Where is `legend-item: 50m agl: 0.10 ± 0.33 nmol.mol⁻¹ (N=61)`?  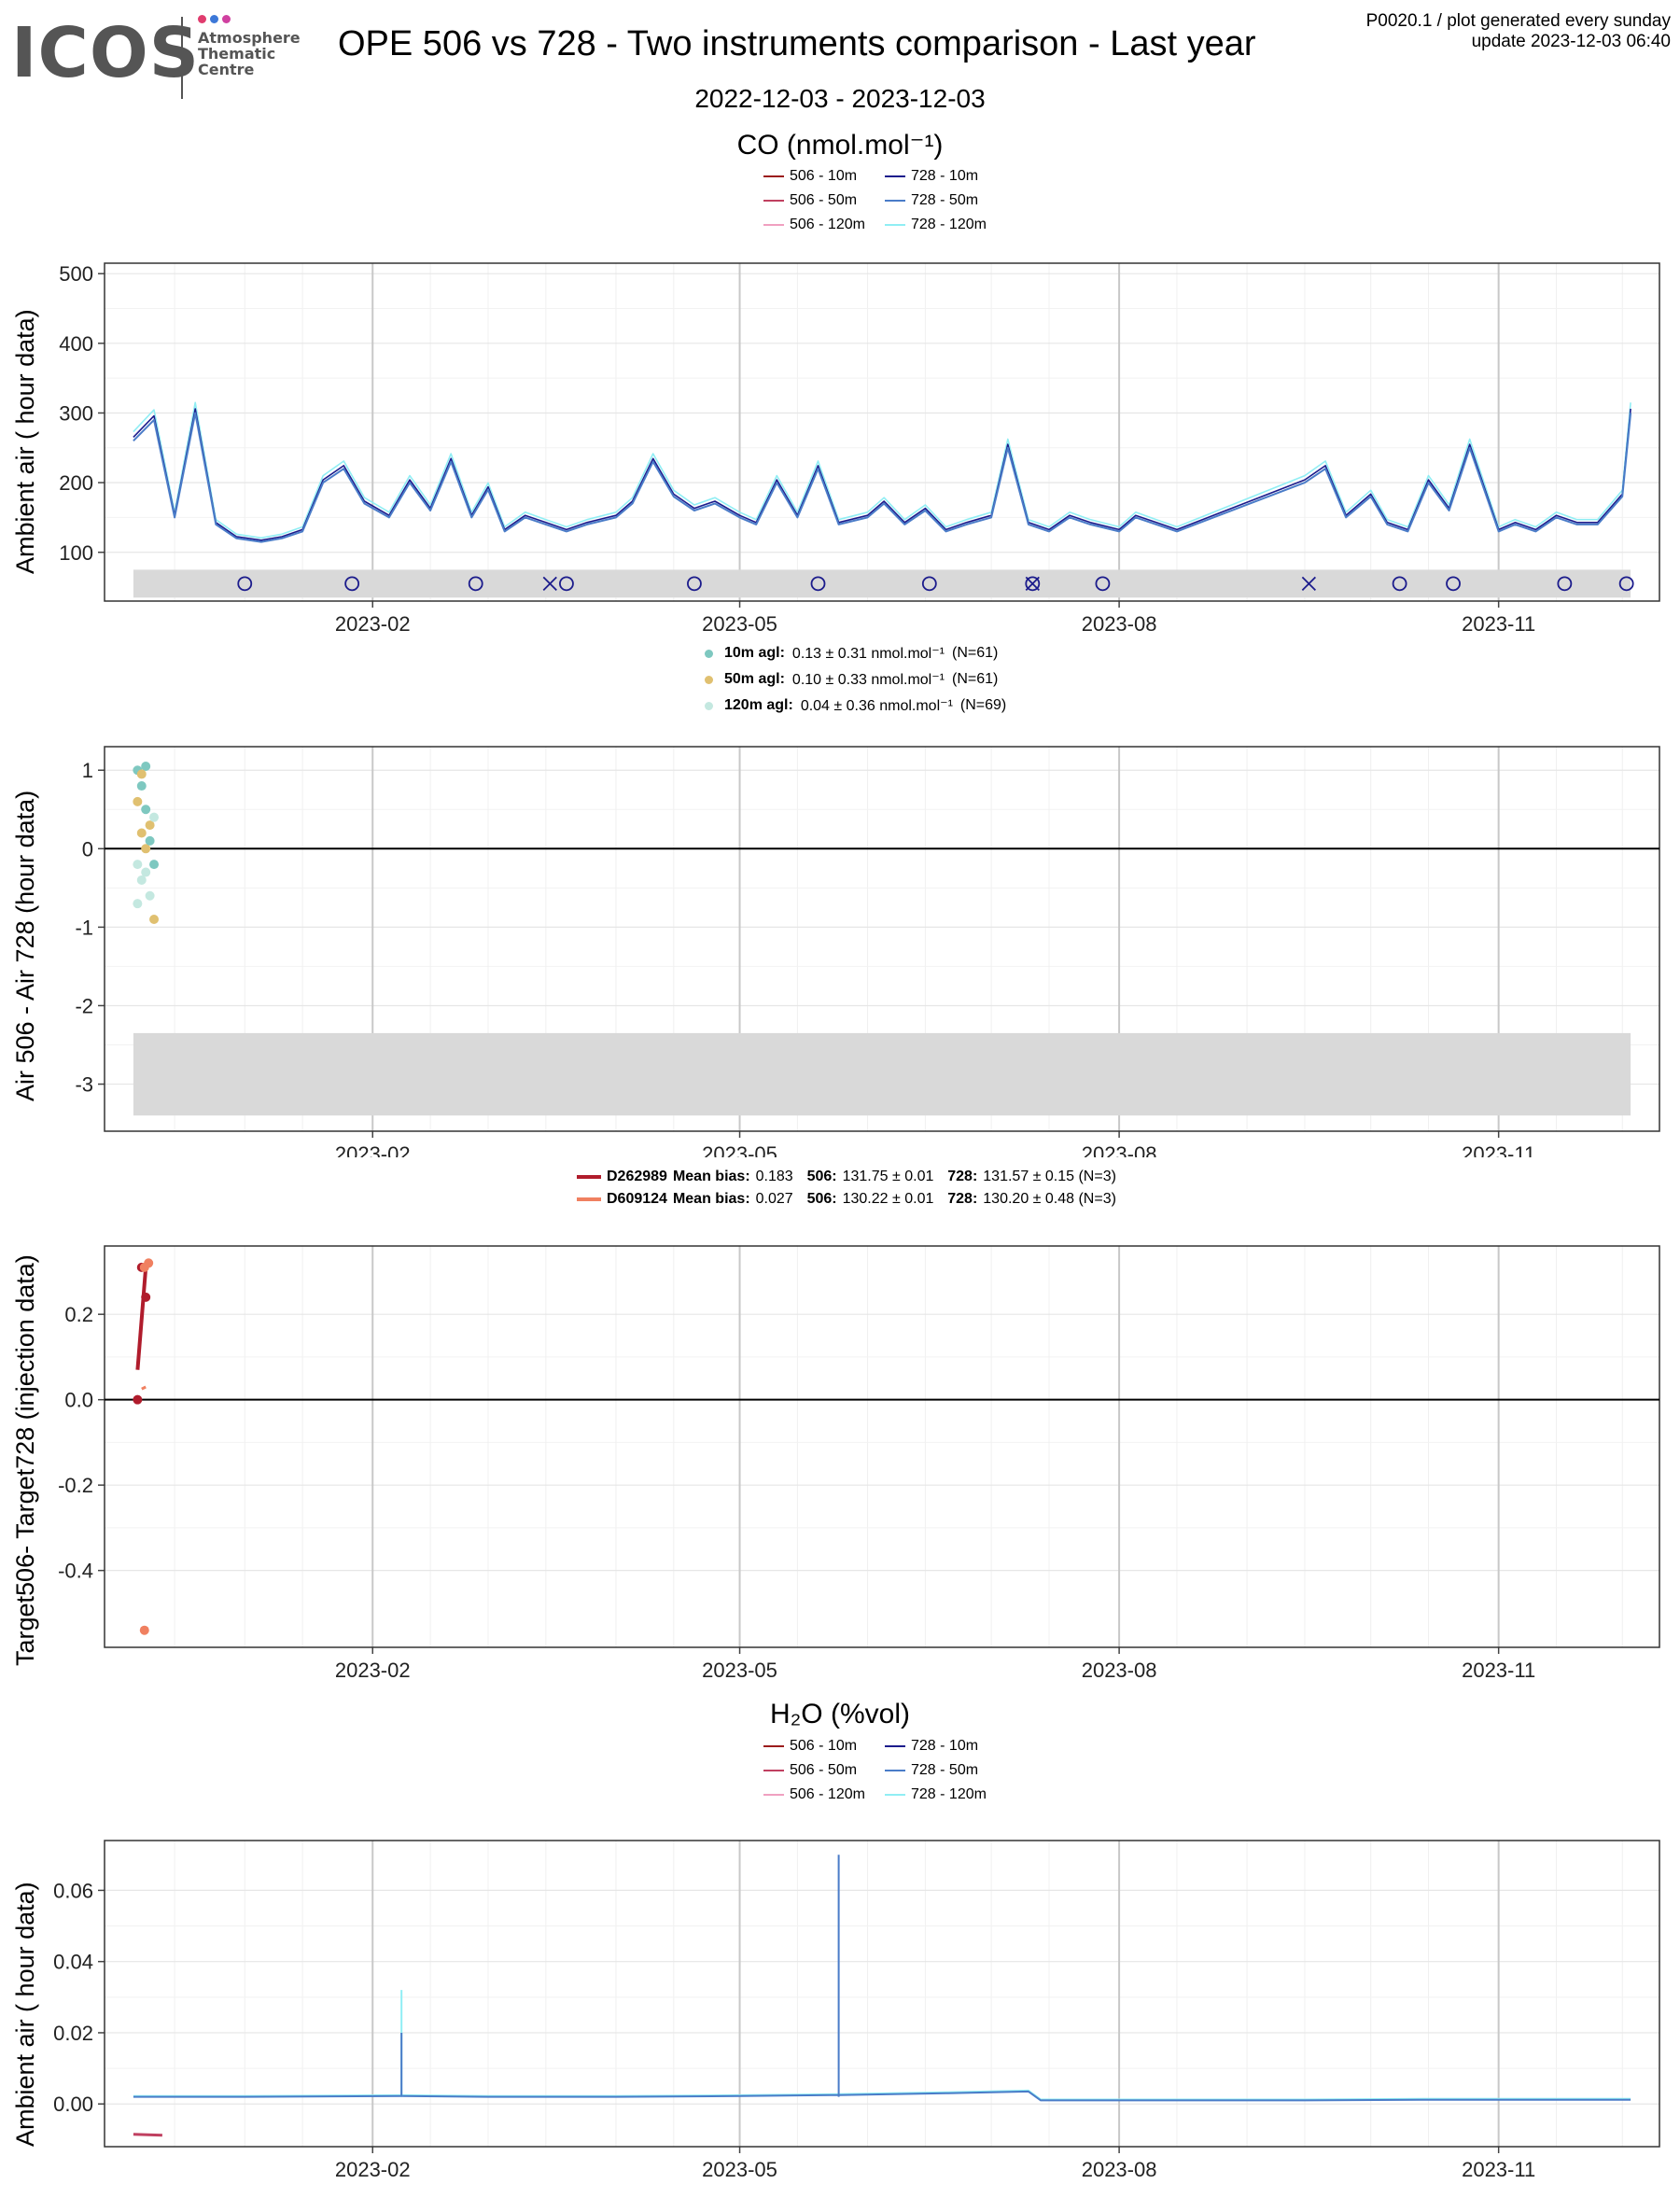
legend-item: 50m agl: 0.10 ± 0.33 nmol.mol⁻¹ (N=61) is located at coordinates (855, 679).